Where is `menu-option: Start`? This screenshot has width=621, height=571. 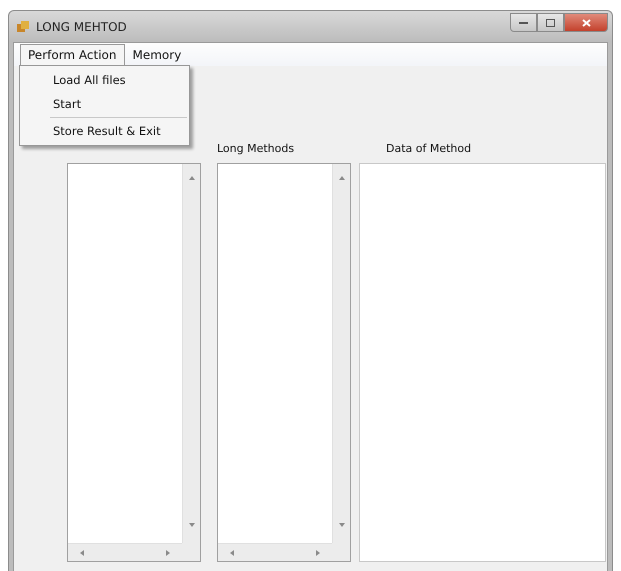 menu-option: Start is located at coordinates (104, 104).